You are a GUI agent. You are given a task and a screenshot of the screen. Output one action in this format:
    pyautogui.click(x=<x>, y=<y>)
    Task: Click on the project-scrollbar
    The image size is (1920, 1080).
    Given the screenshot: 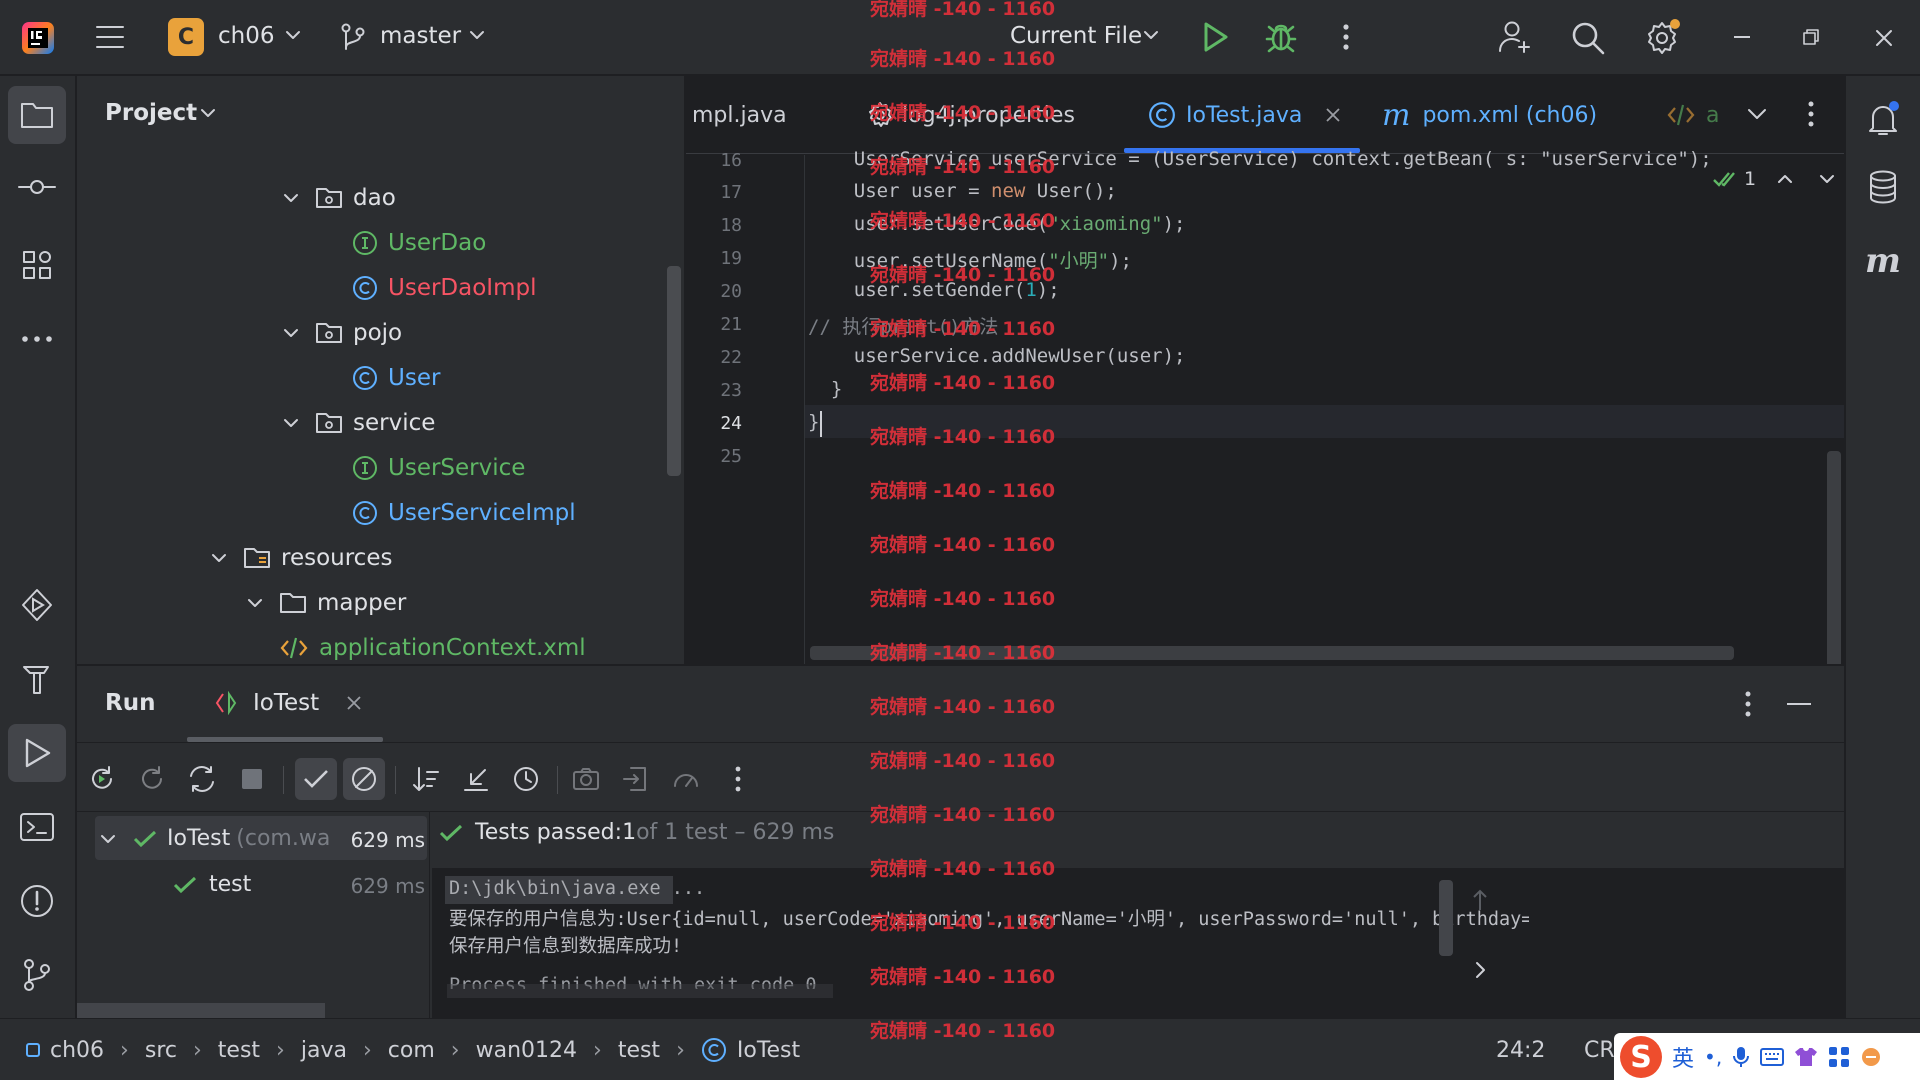 What is the action you would take?
    pyautogui.click(x=674, y=371)
    